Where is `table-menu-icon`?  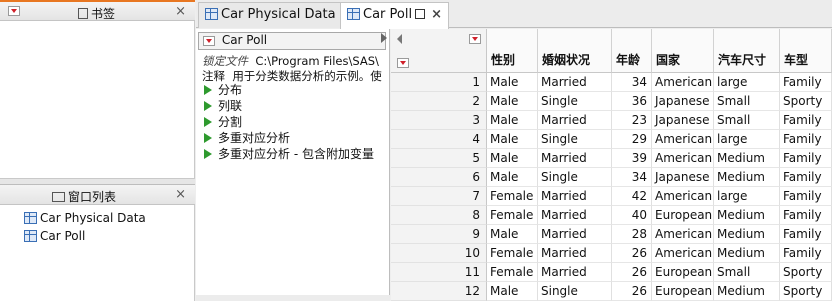 table-menu-icon is located at coordinates (209, 40).